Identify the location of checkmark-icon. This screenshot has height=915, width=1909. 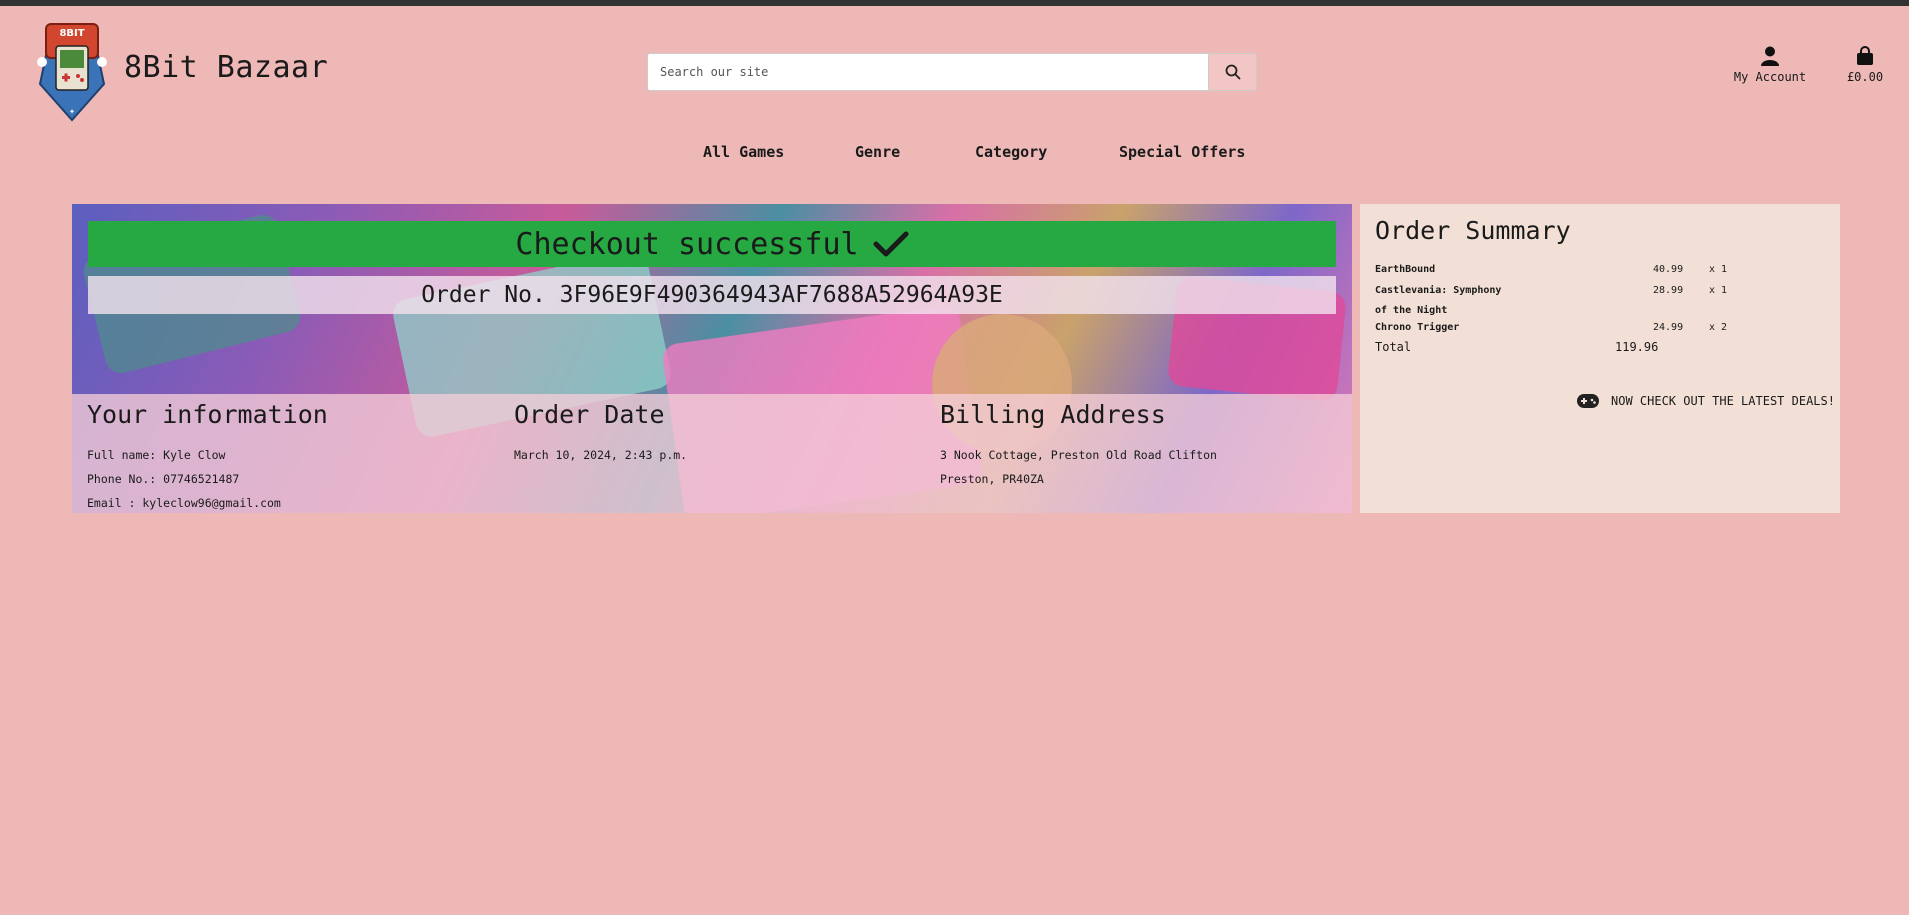
(891, 244).